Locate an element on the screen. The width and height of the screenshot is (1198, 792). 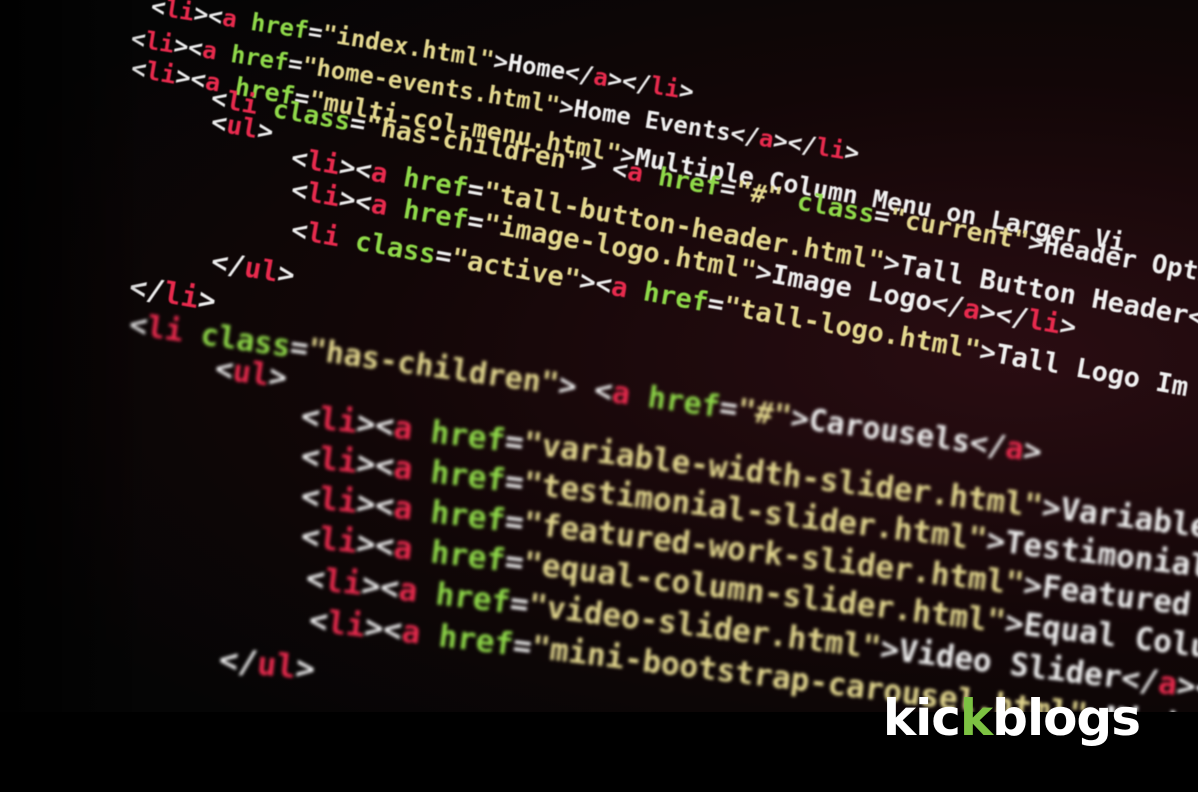
logo-text-part1: kic is located at coordinates (921, 718).